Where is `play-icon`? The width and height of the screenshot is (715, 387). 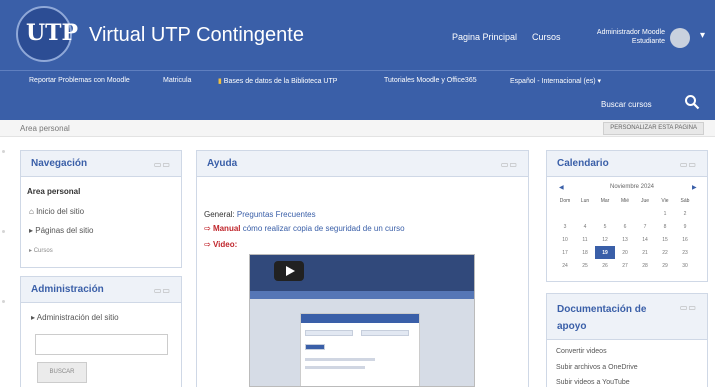 play-icon is located at coordinates (289, 271).